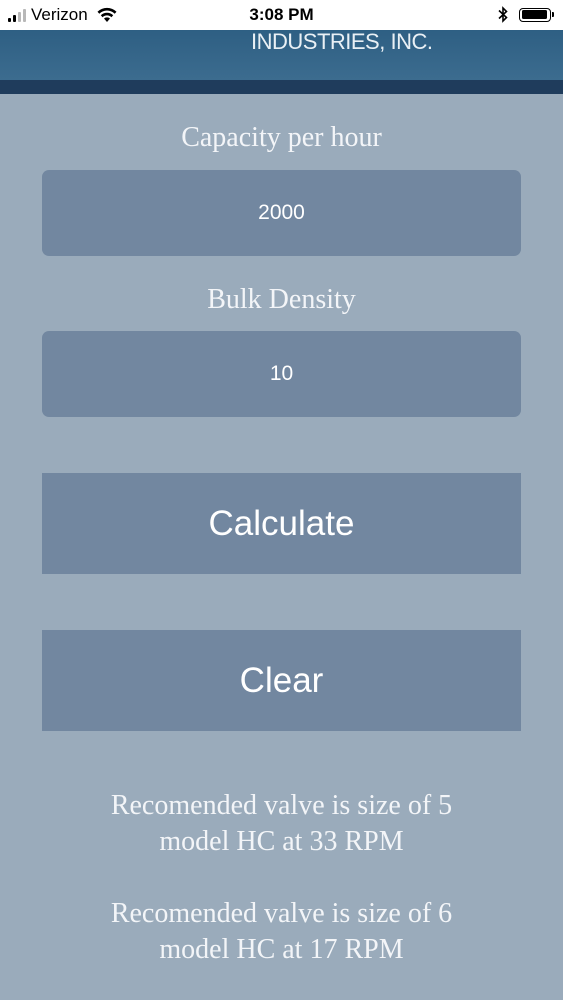  Describe the element at coordinates (281, 87) in the screenshot. I see `header-divider` at that location.